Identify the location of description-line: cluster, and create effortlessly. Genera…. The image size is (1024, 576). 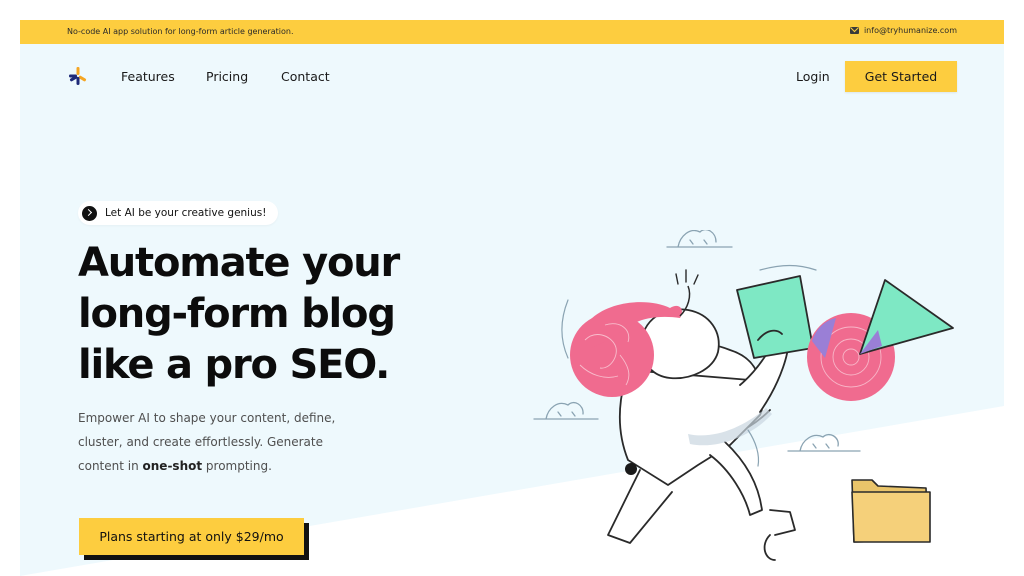
(200, 442).